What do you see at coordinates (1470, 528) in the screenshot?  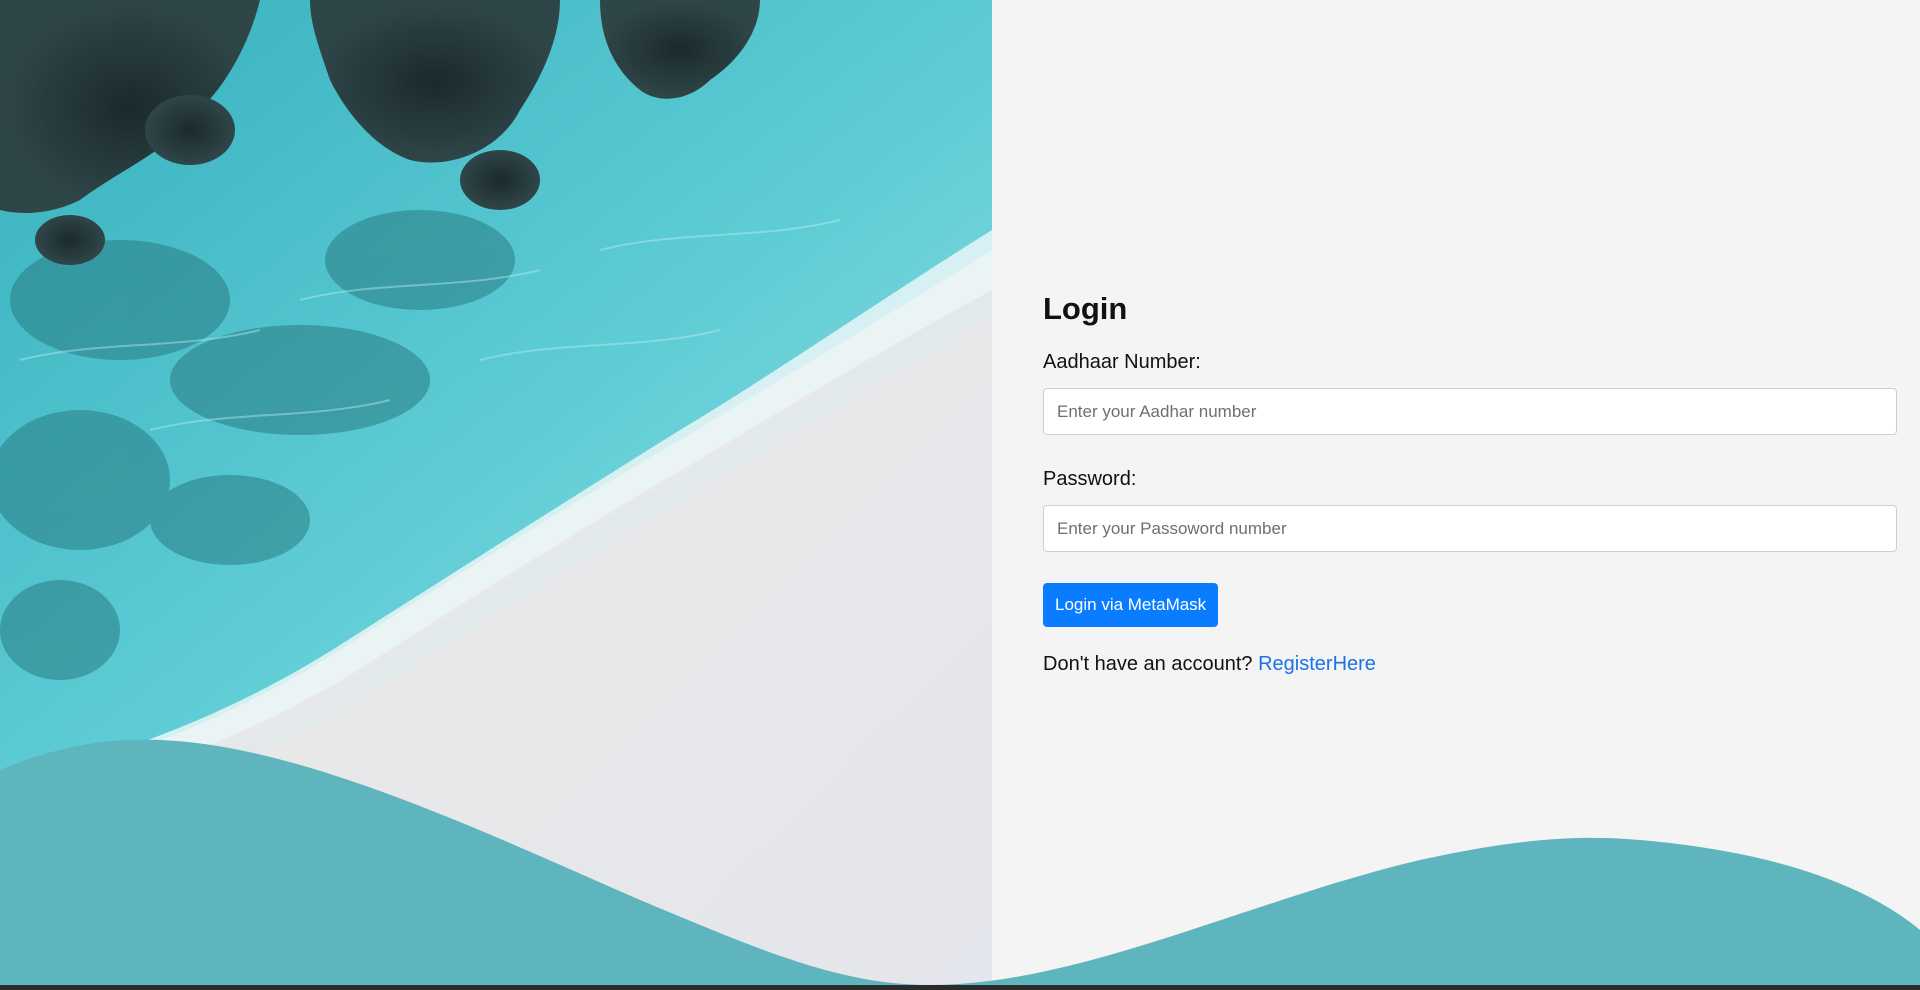 I see `password-input` at bounding box center [1470, 528].